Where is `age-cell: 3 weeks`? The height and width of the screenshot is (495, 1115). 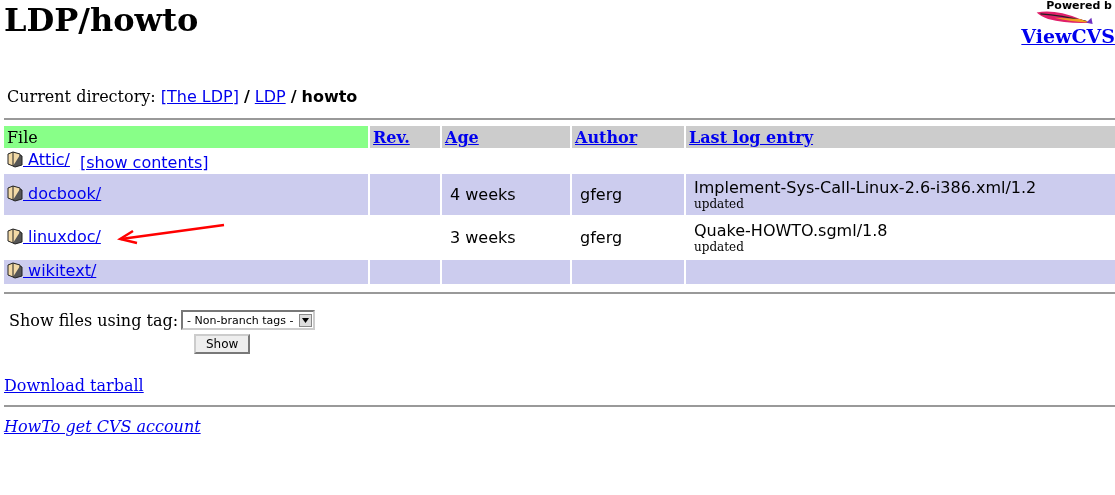 age-cell: 3 weeks is located at coordinates (483, 237).